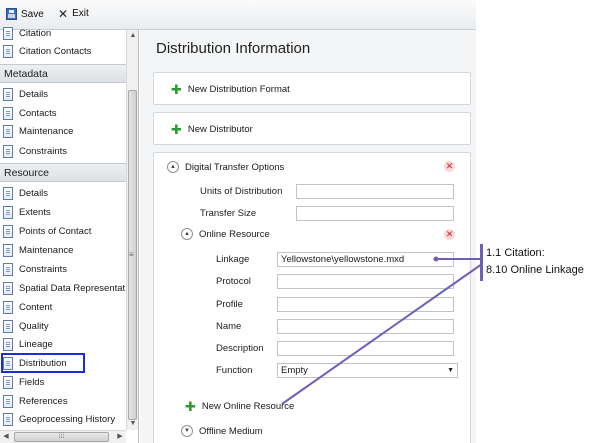  I want to click on callout-line-2: 8.10 Online Linkage, so click(535, 270).